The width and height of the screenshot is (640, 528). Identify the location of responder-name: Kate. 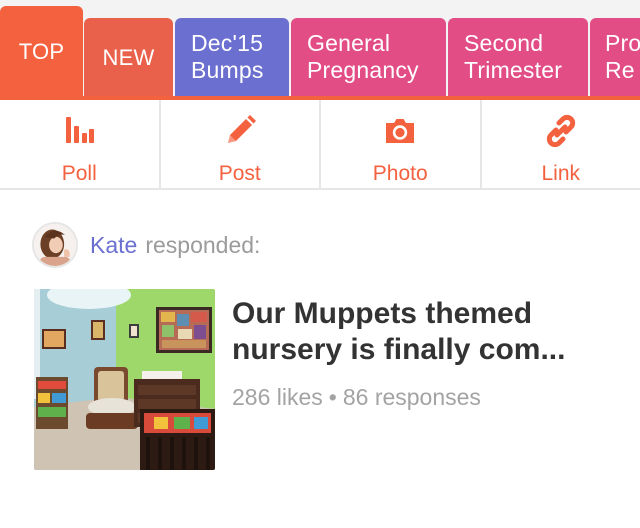
(113, 245).